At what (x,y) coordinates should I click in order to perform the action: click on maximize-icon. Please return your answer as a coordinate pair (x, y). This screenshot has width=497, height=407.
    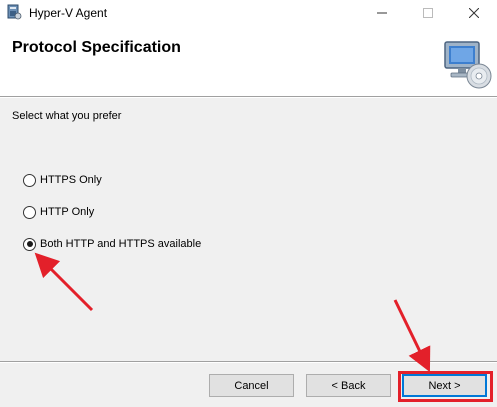
    Looking at the image, I should click on (428, 13).